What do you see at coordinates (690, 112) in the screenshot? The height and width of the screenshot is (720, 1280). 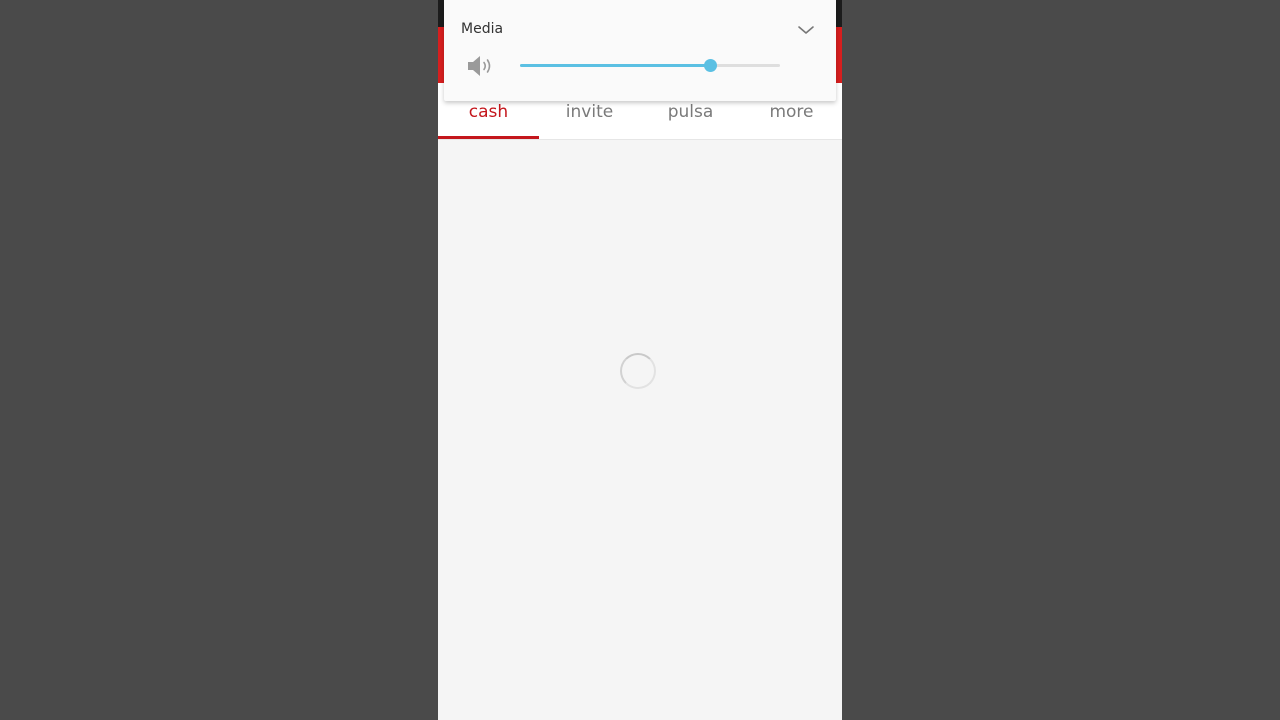 I see `tab-label: pulsa` at bounding box center [690, 112].